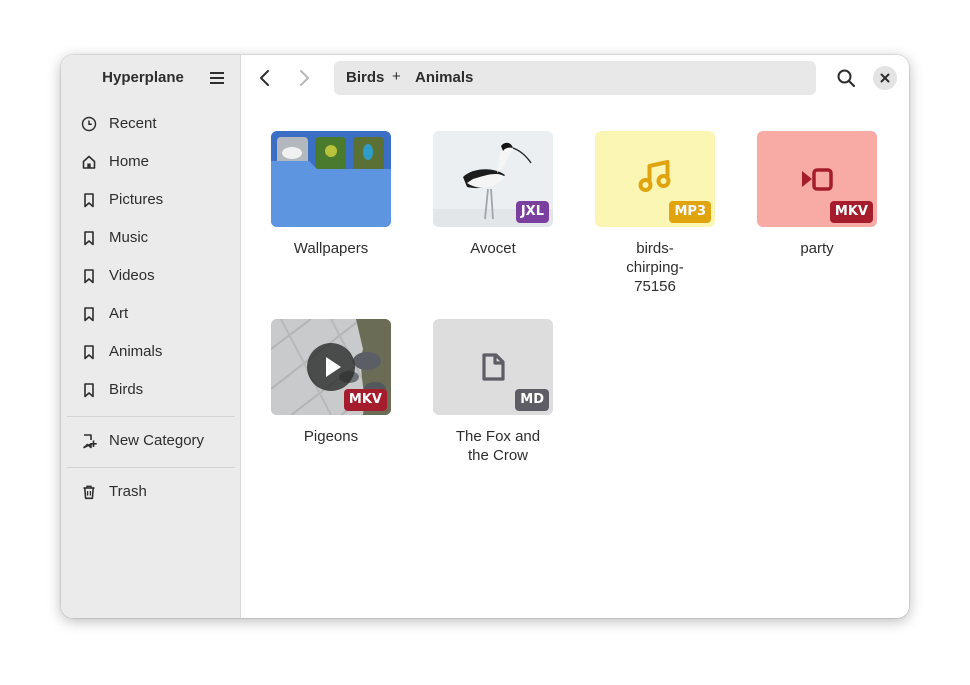 The image size is (970, 685). I want to click on search-icon, so click(846, 78).